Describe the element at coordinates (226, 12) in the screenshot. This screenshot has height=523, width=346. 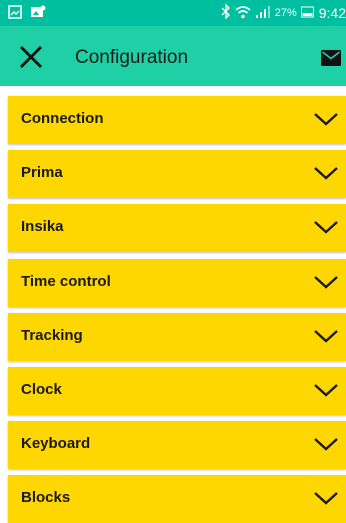
I see `bluetooth-icon` at that location.